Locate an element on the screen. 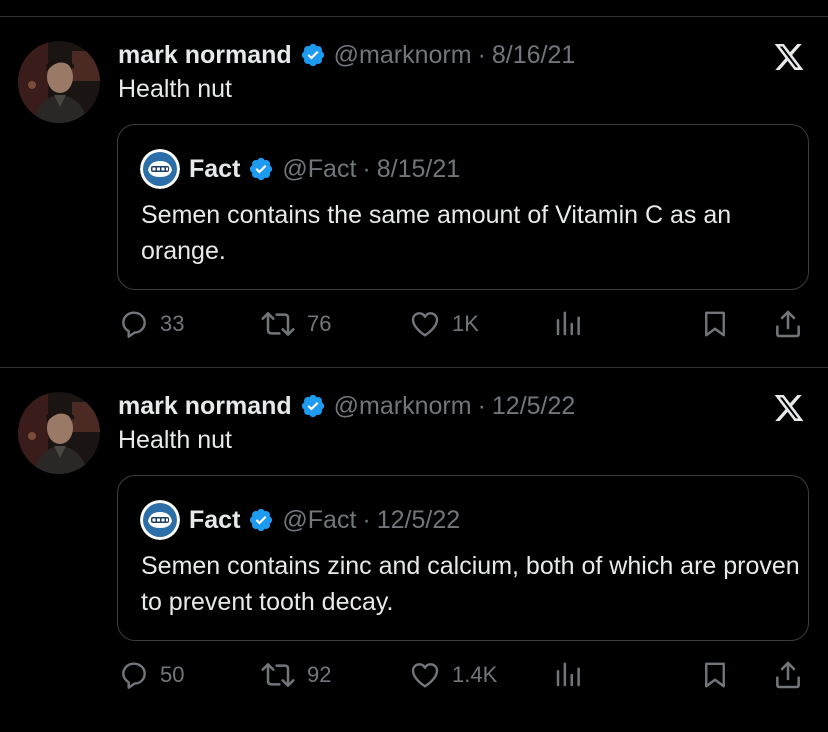  retweet-count: 76 is located at coordinates (319, 323).